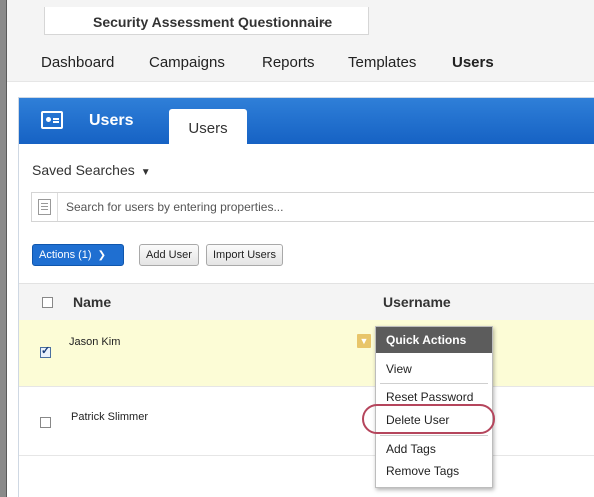 Image resolution: width=594 pixels, height=497 pixels. Describe the element at coordinates (306, 421) in the screenshot. I see `table-row: Patrick Slimmer` at that location.